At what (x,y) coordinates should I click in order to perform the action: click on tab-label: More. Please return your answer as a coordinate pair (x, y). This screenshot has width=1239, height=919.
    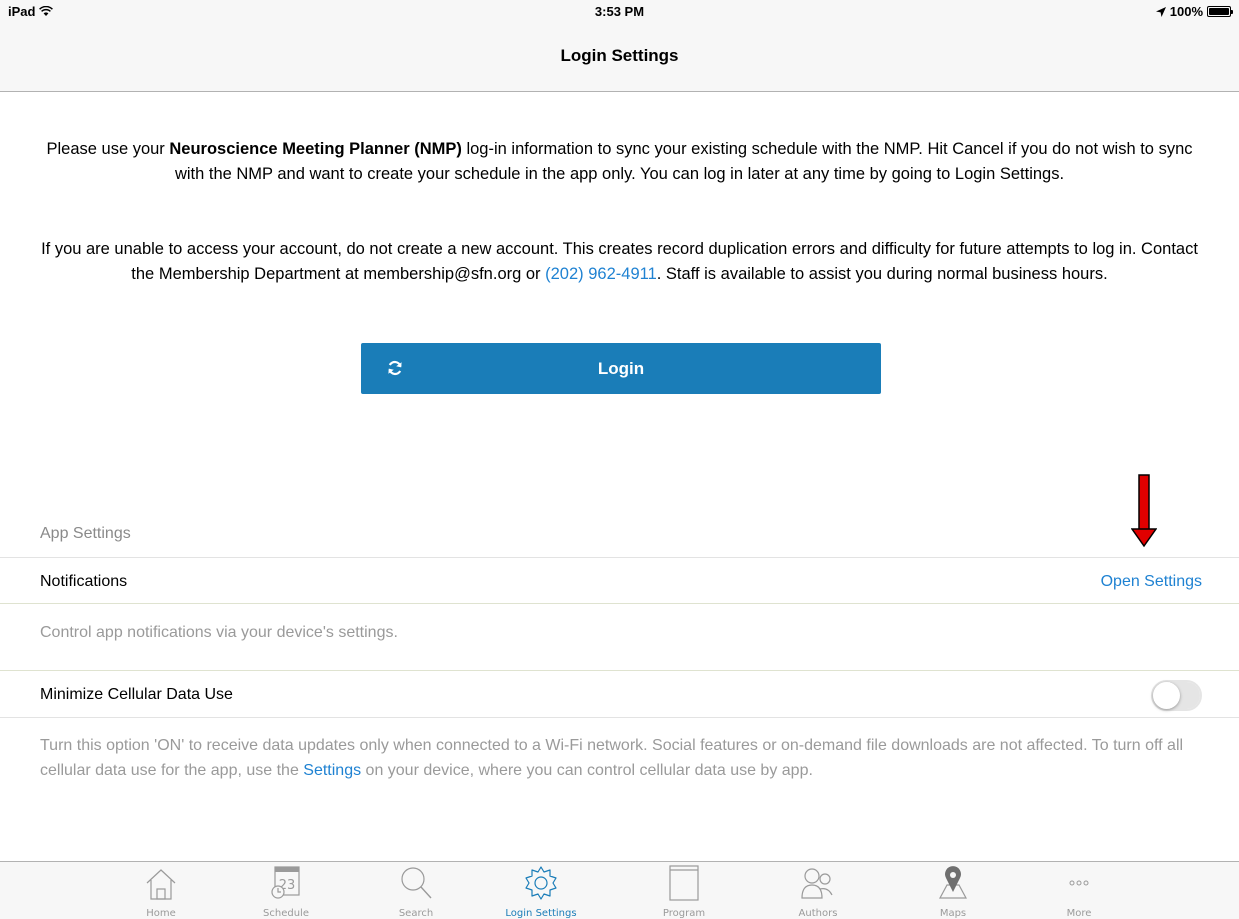
    Looking at the image, I should click on (1079, 913).